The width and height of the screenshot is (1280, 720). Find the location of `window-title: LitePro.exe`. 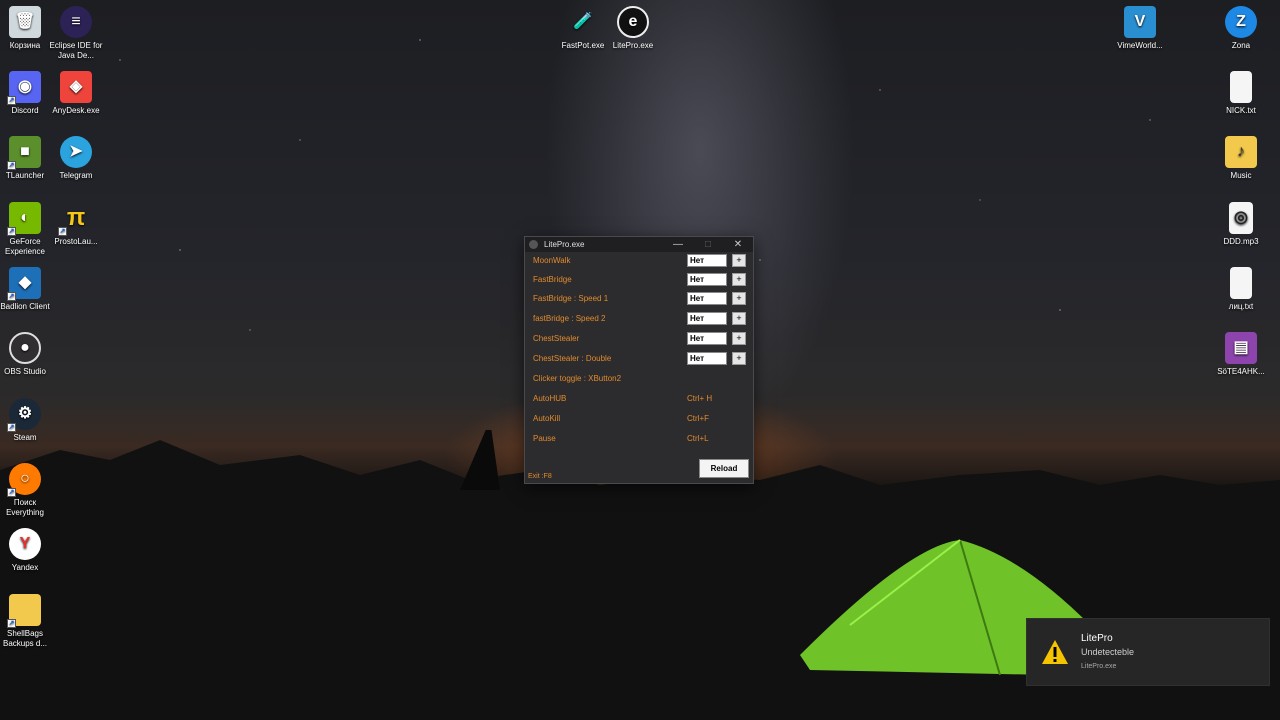

window-title: LitePro.exe is located at coordinates (564, 244).